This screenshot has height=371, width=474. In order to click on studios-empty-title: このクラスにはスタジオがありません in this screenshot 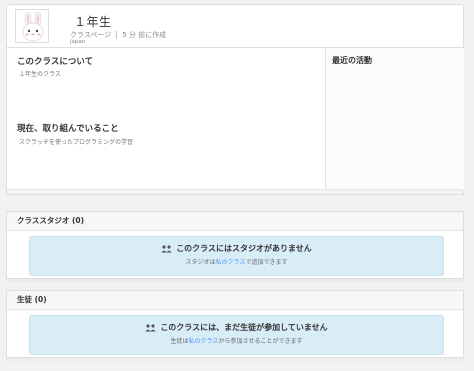, I will do `click(244, 248)`.